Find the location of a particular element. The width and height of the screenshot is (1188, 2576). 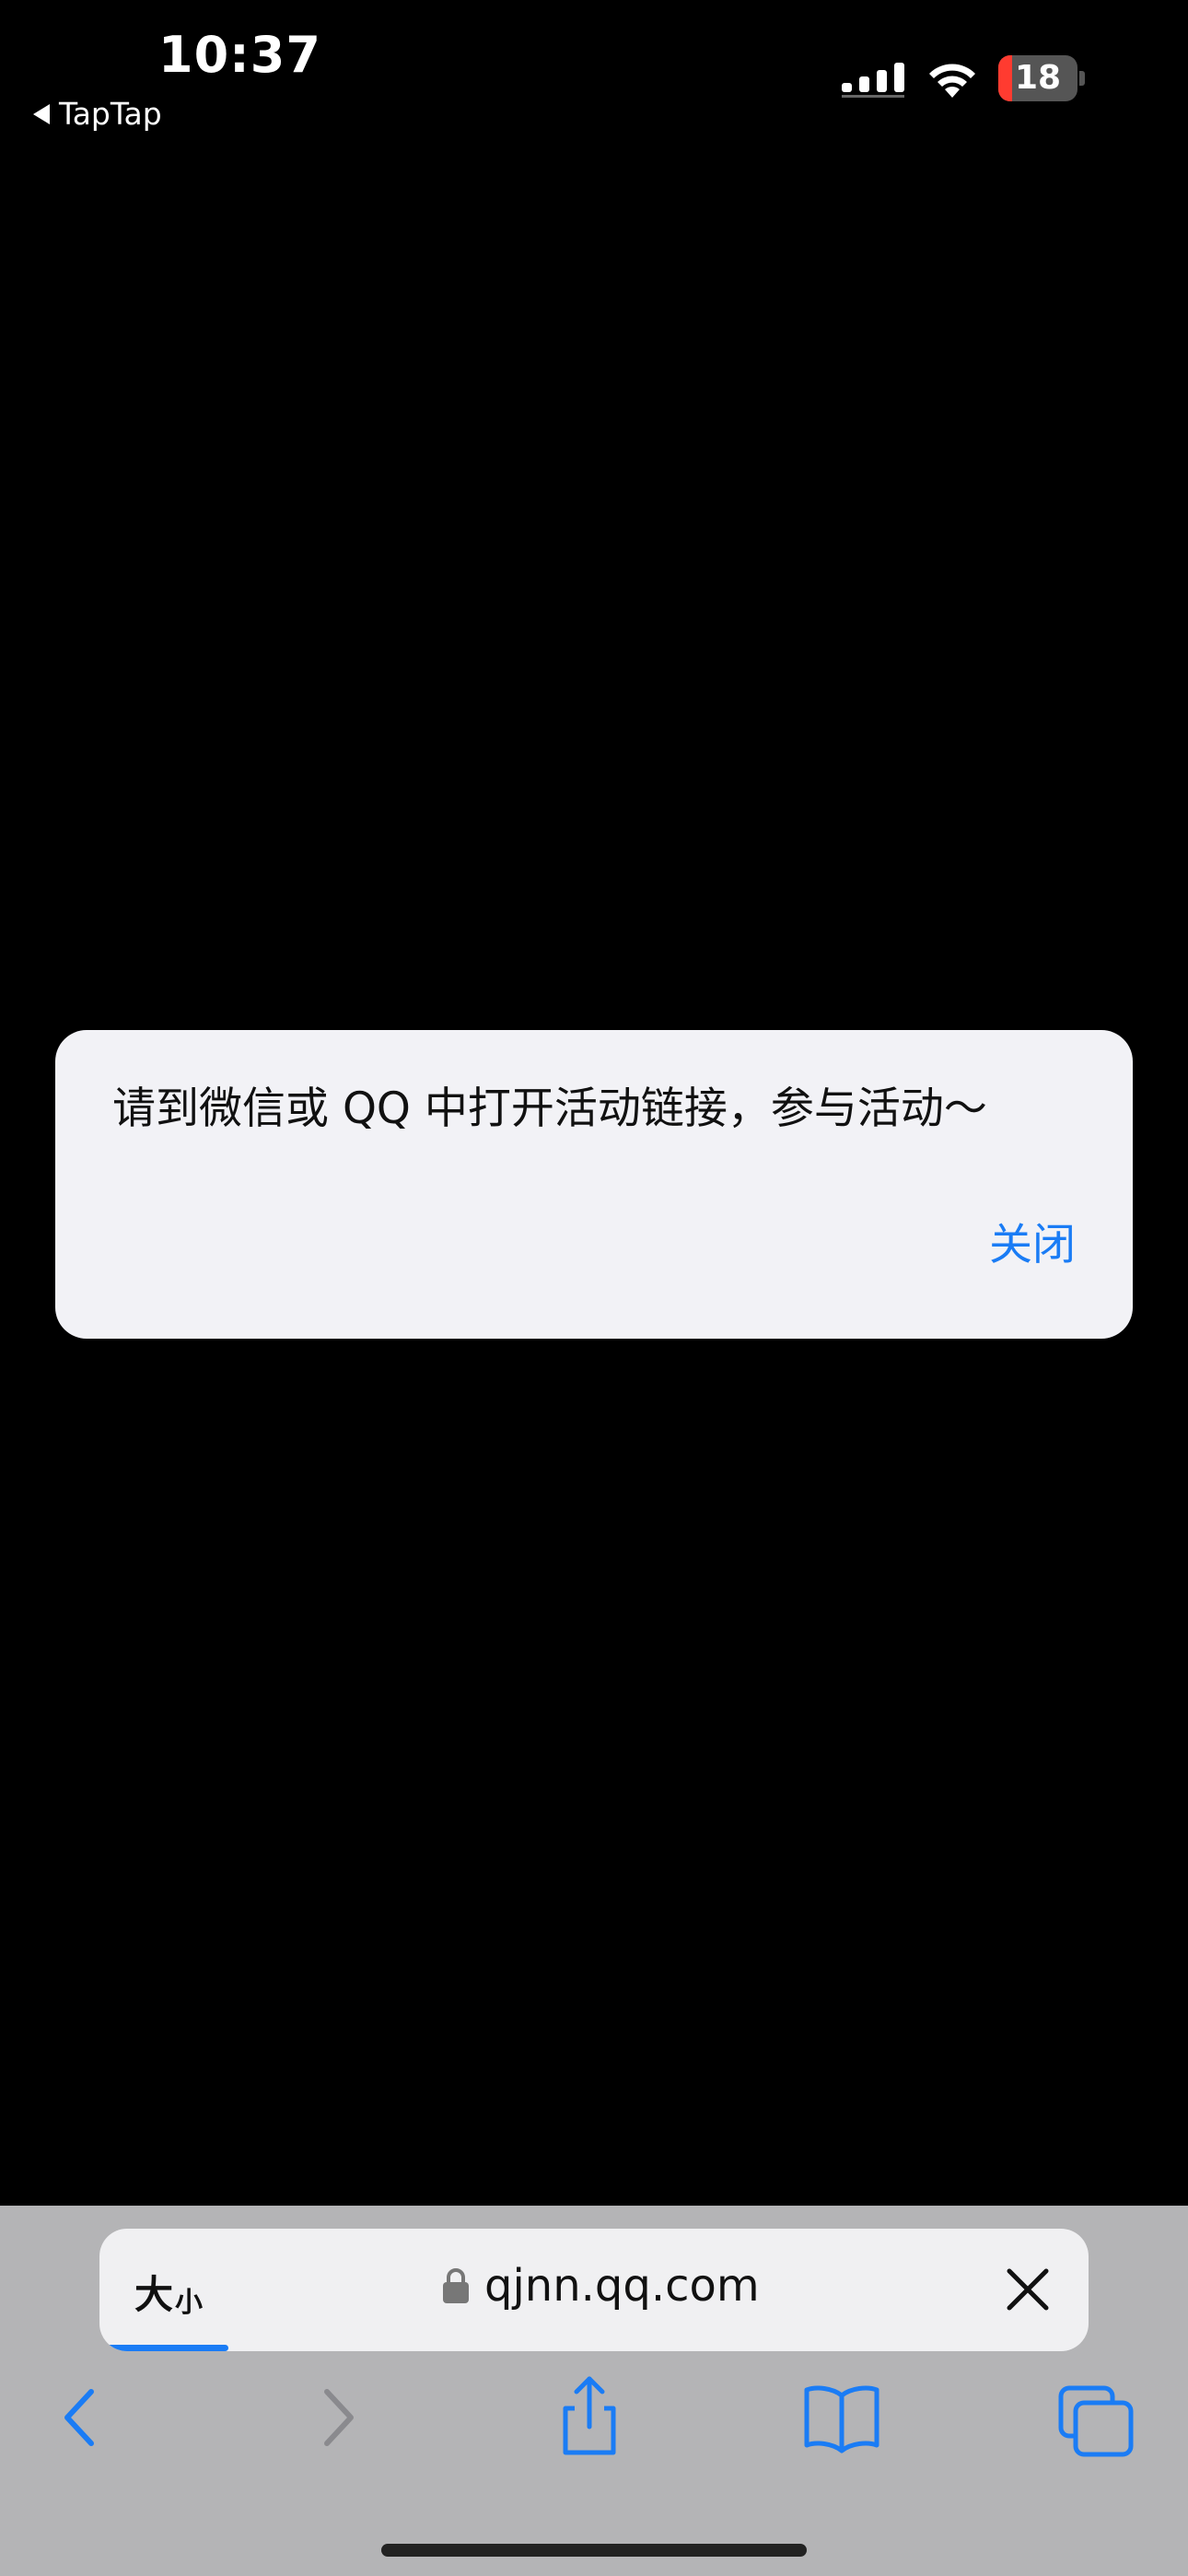

stop-loading-button is located at coordinates (1028, 2289).